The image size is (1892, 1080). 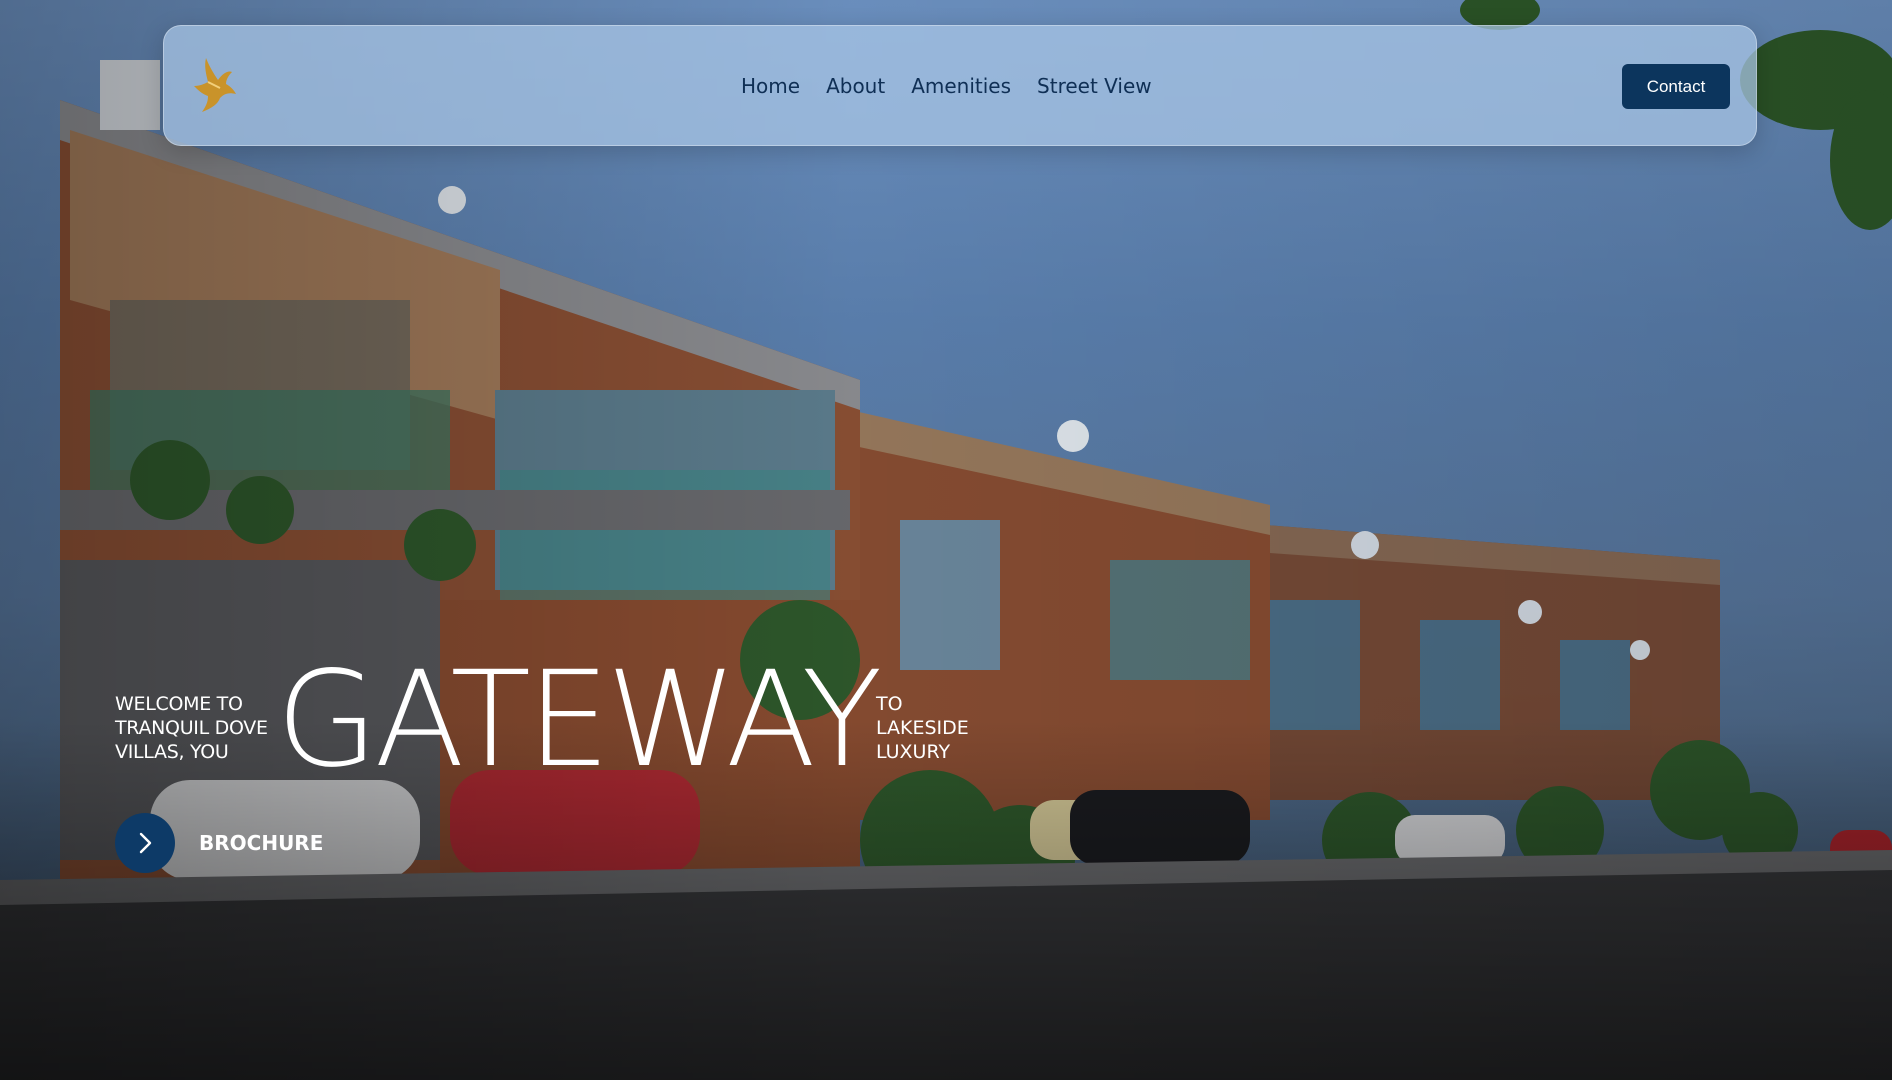 I want to click on dove-logo-icon, so click(x=216, y=83).